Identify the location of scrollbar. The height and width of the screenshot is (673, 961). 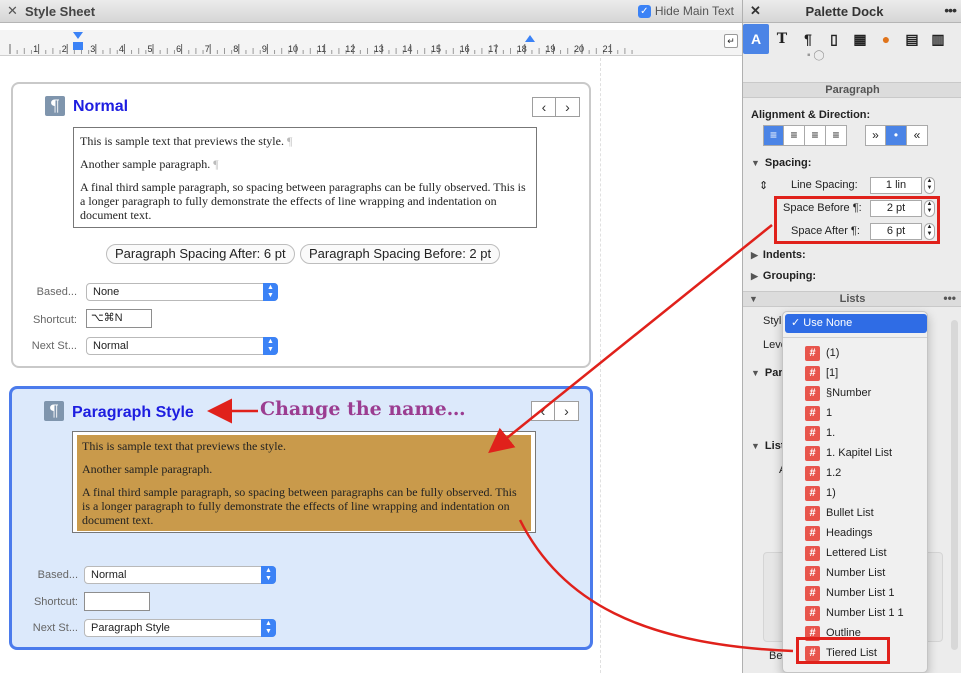
(954, 485).